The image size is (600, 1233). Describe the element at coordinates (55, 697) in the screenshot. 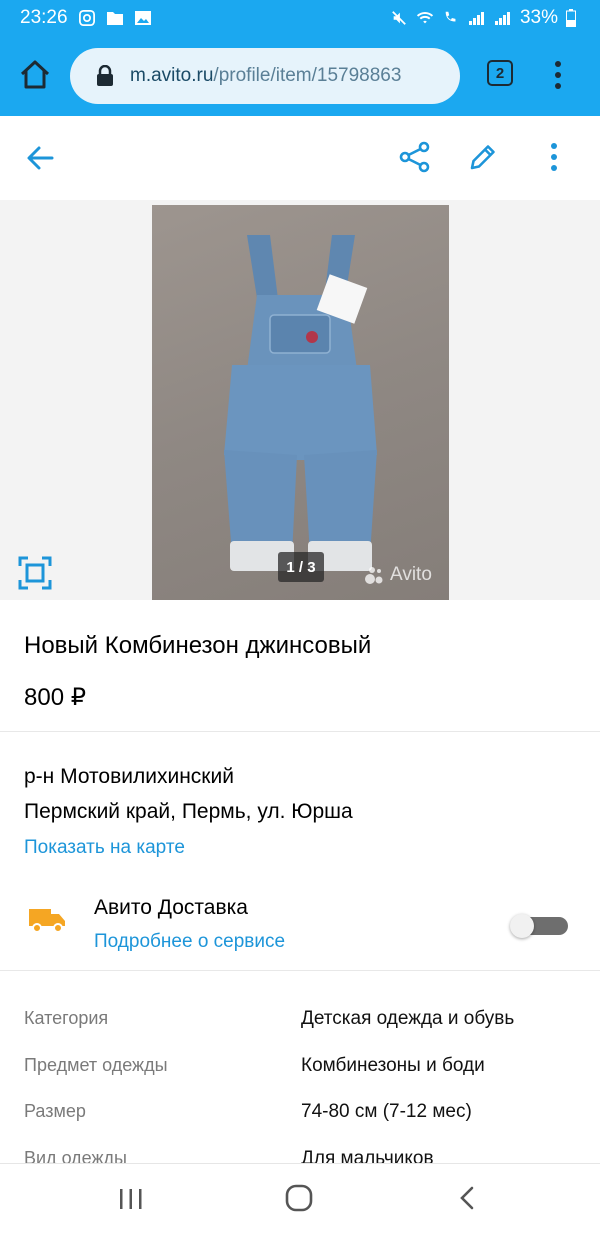

I see `listing-price: 800 ₽` at that location.